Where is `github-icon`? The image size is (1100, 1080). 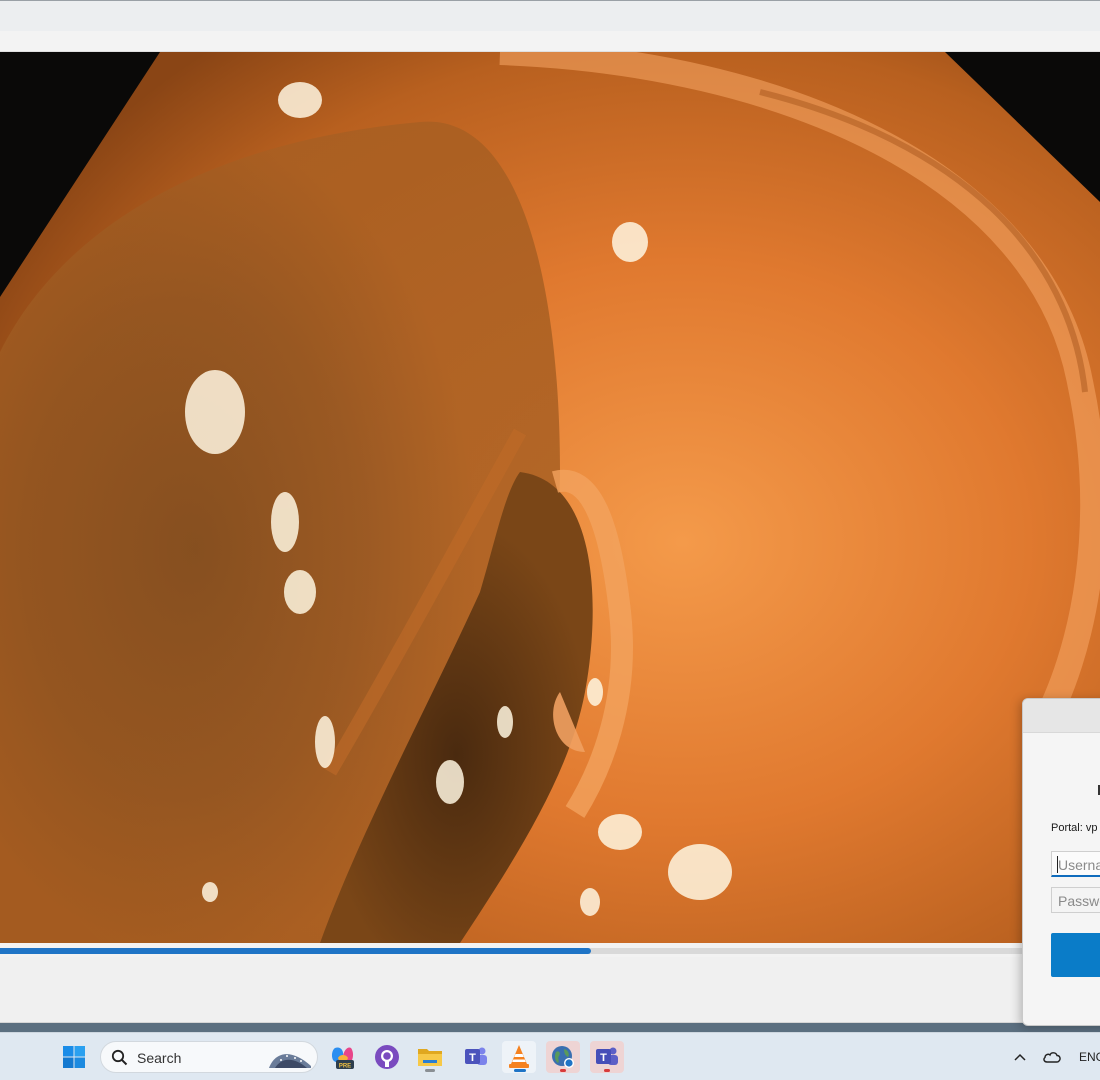
github-icon is located at coordinates (387, 1057).